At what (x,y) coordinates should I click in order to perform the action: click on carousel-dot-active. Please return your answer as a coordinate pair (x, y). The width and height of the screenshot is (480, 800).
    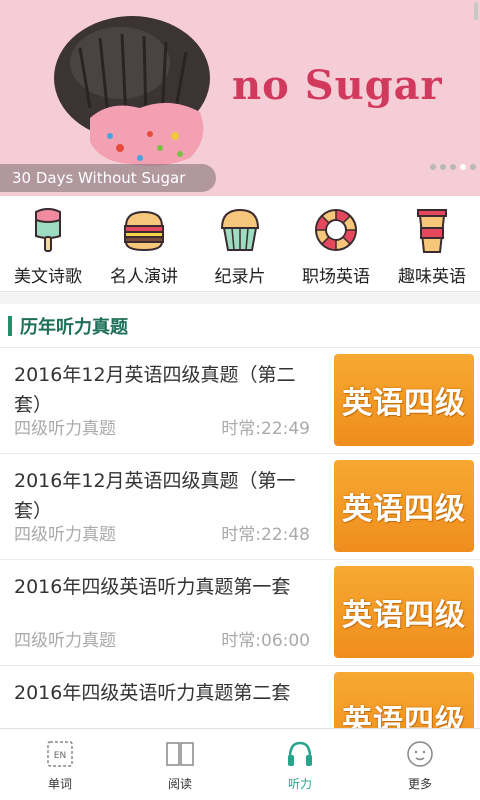
    Looking at the image, I should click on (463, 167).